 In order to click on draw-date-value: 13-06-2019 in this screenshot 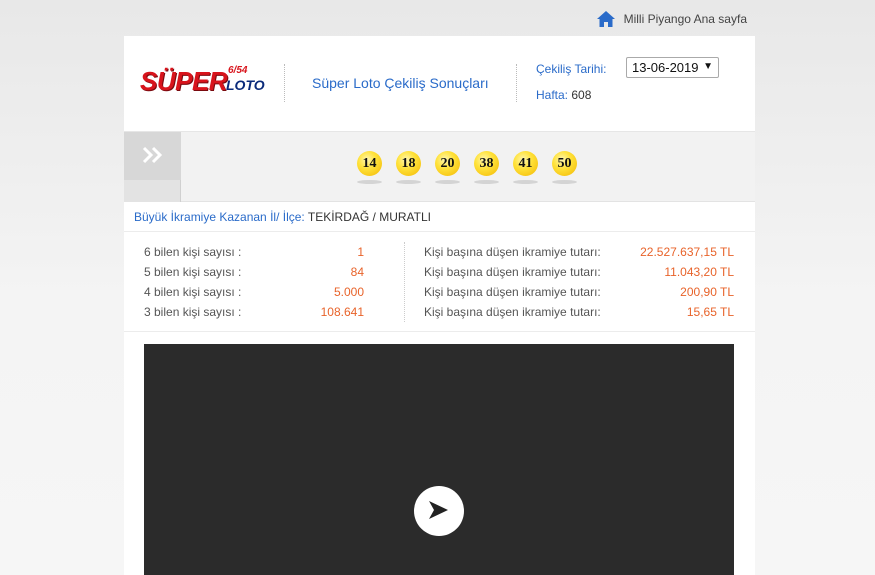, I will do `click(665, 67)`.